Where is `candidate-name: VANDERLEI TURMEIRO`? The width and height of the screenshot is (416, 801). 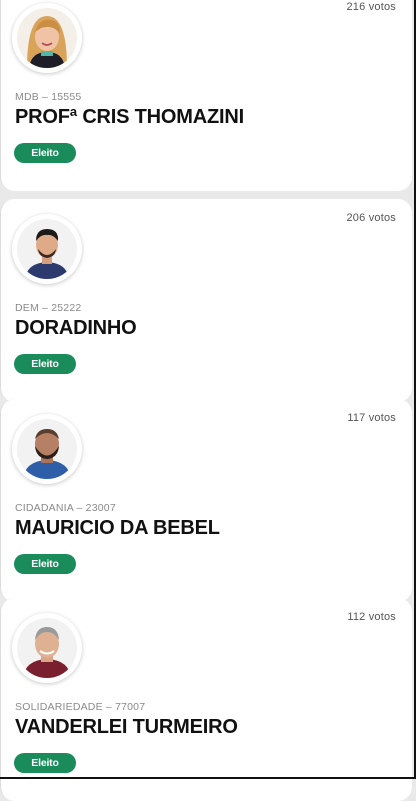
candidate-name: VANDERLEI TURMEIRO is located at coordinates (126, 727).